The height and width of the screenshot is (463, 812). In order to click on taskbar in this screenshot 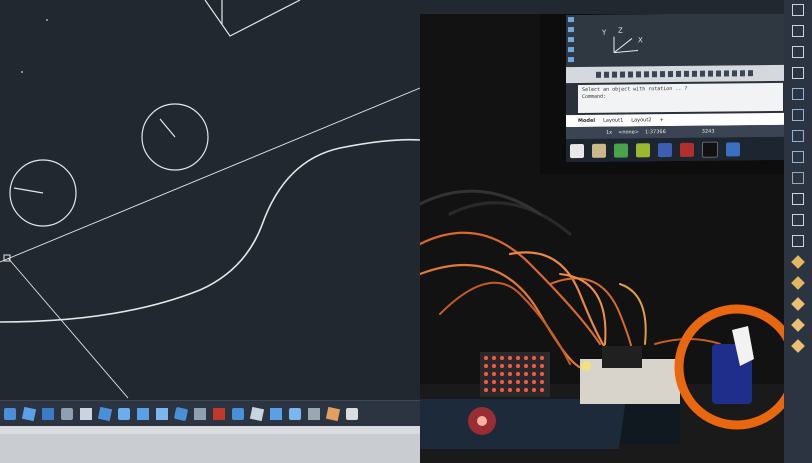, I will do `click(675, 149)`.